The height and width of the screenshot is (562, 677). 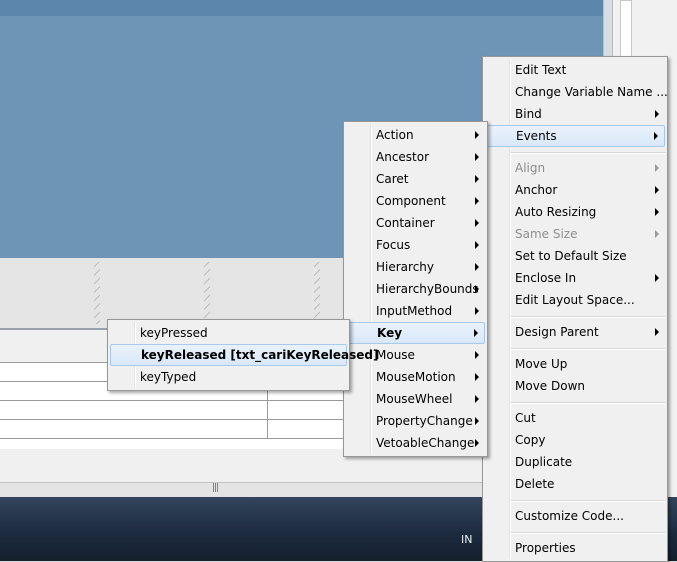 What do you see at coordinates (626, 31) in the screenshot?
I see `right-panel-scrollbar` at bounding box center [626, 31].